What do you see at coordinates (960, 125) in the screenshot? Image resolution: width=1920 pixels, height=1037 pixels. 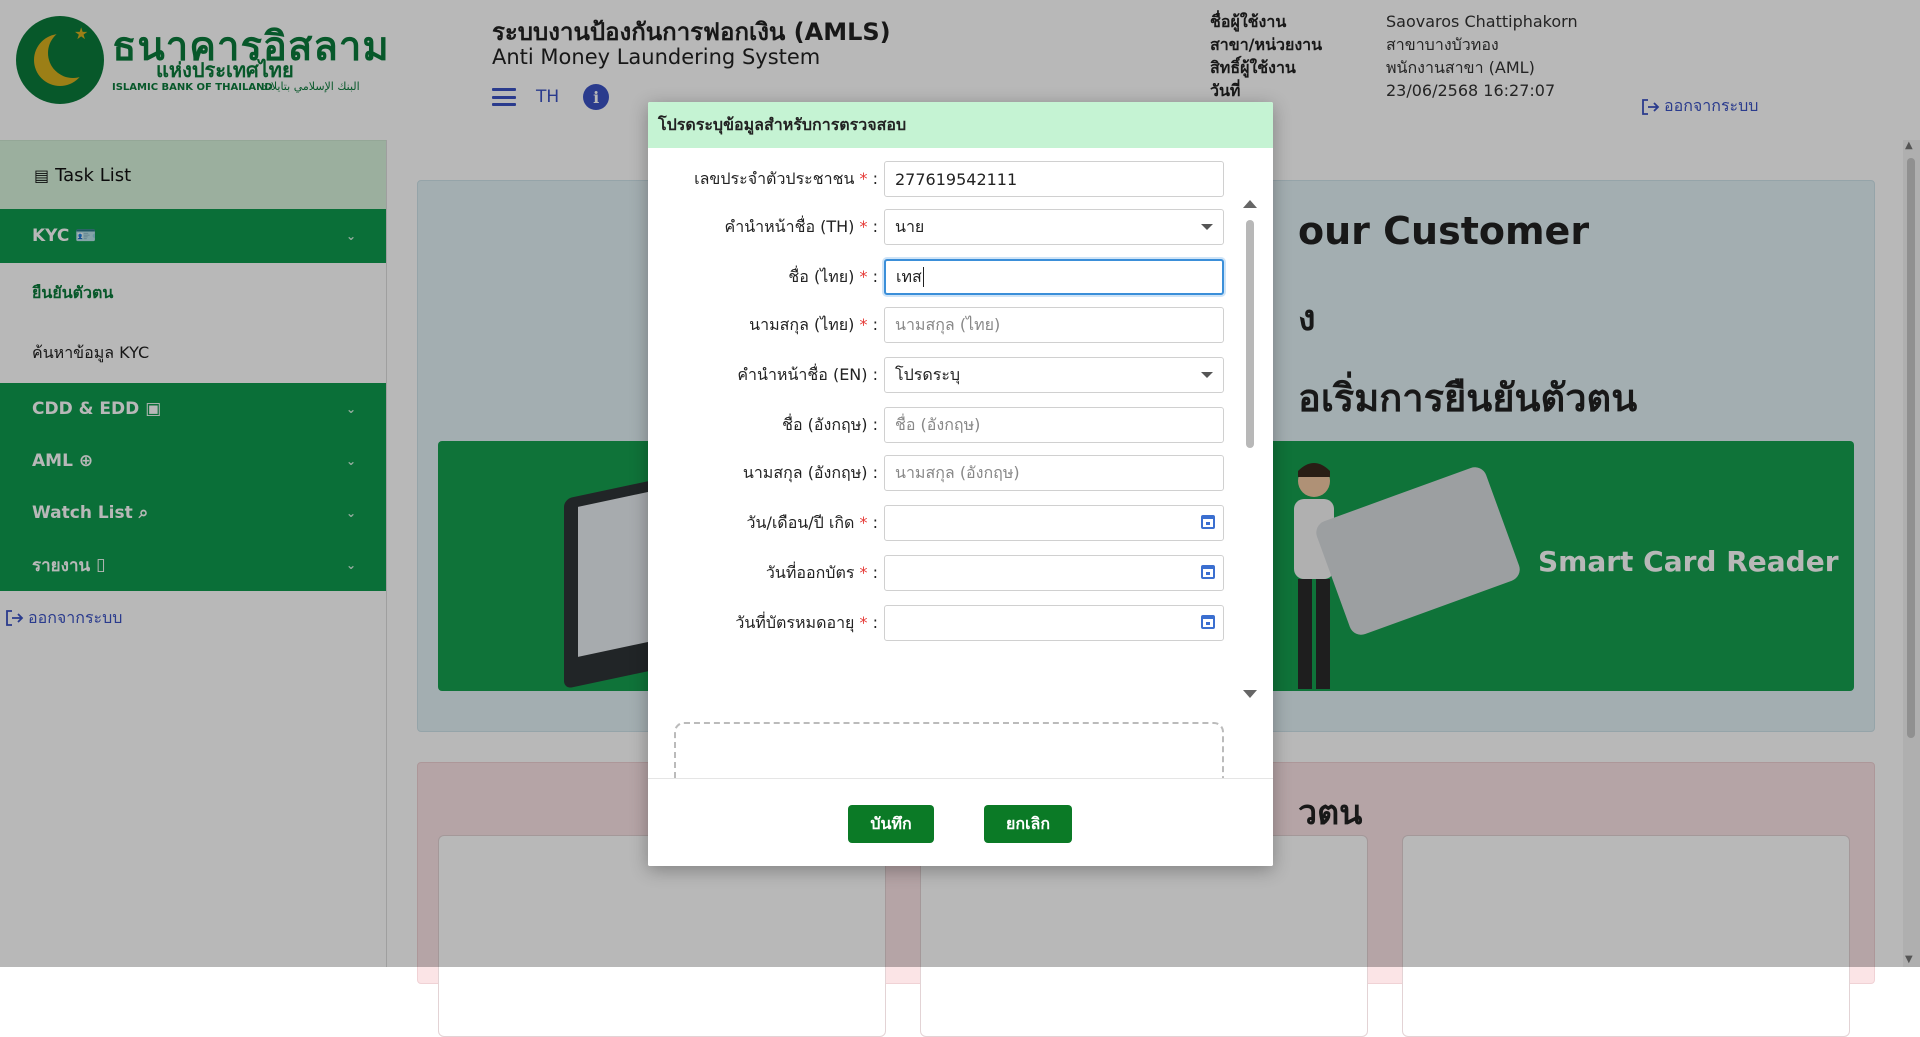 I see `modal-title: โปรดระบุข้อมูลสำหรับการตรวจสอบ` at bounding box center [960, 125].